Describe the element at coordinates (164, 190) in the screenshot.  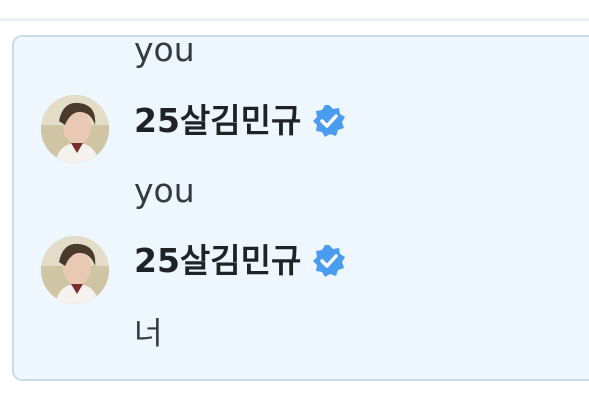
I see `message-text: you` at that location.